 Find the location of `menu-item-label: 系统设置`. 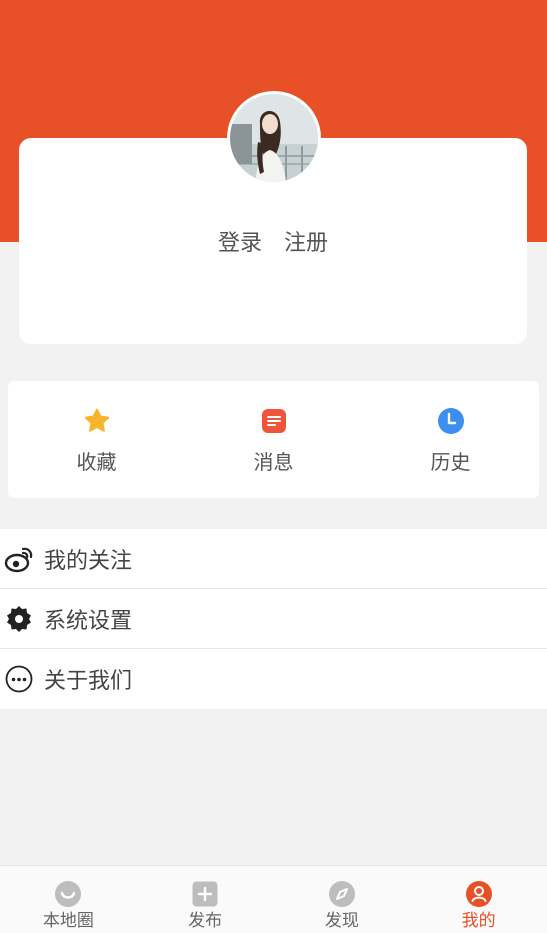

menu-item-label: 系统设置 is located at coordinates (88, 621).